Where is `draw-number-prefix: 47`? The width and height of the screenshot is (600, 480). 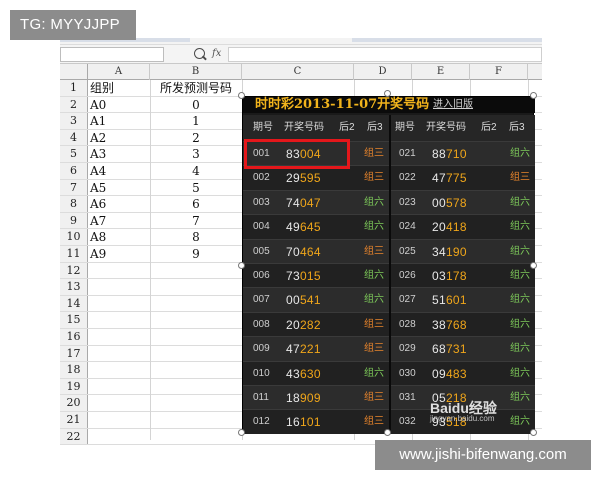 draw-number-prefix: 47 is located at coordinates (439, 178).